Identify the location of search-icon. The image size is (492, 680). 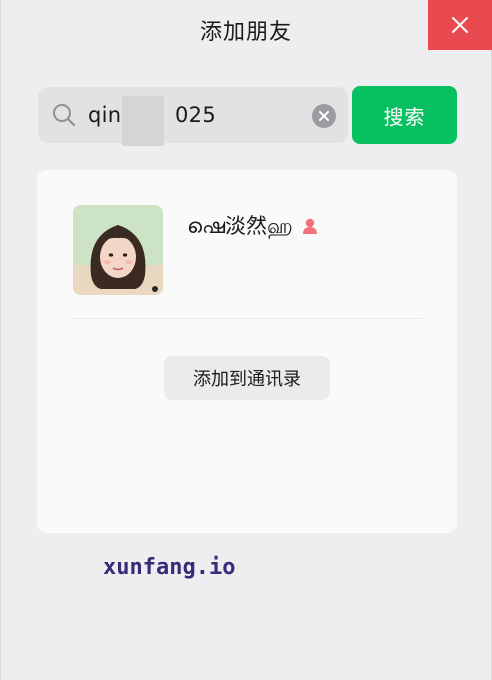
(64, 115).